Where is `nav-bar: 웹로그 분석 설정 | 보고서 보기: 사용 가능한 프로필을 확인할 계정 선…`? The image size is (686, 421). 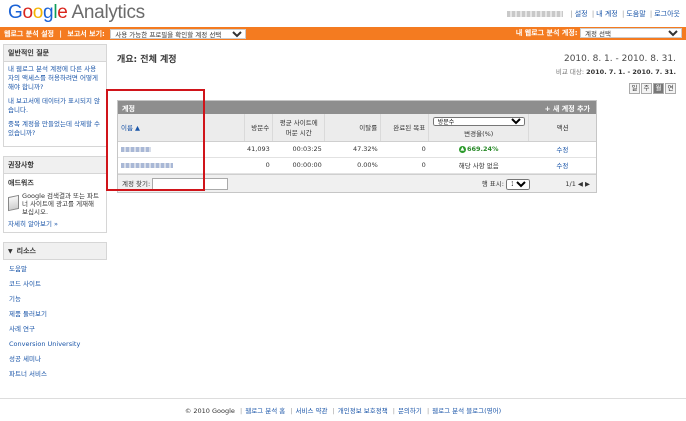
nav-bar: 웹로그 분석 설정 | 보고서 보기: 사용 가능한 프로필을 확인할 계정 선… is located at coordinates (343, 33).